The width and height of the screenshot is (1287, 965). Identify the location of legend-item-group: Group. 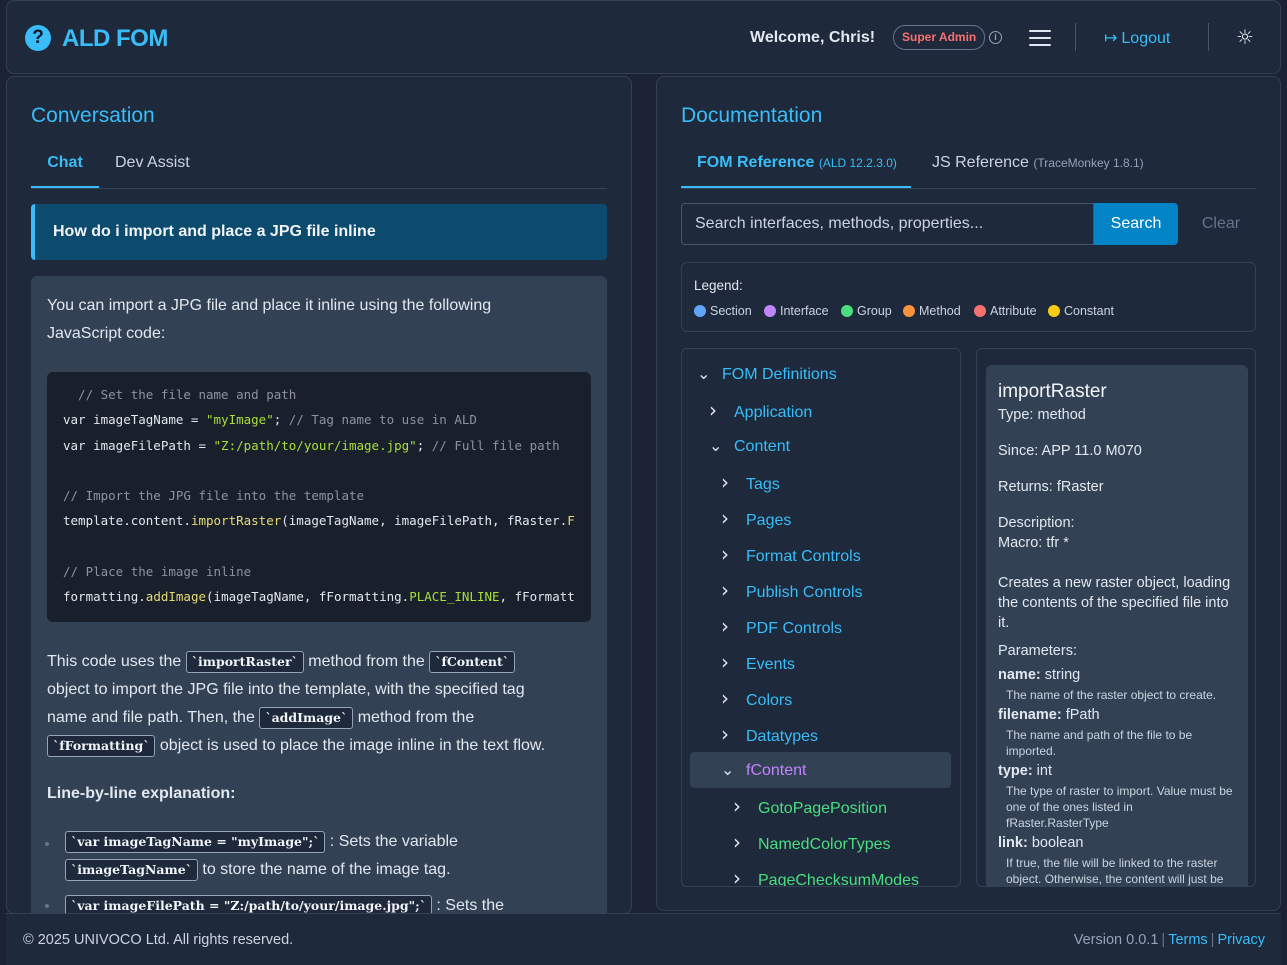
(866, 311).